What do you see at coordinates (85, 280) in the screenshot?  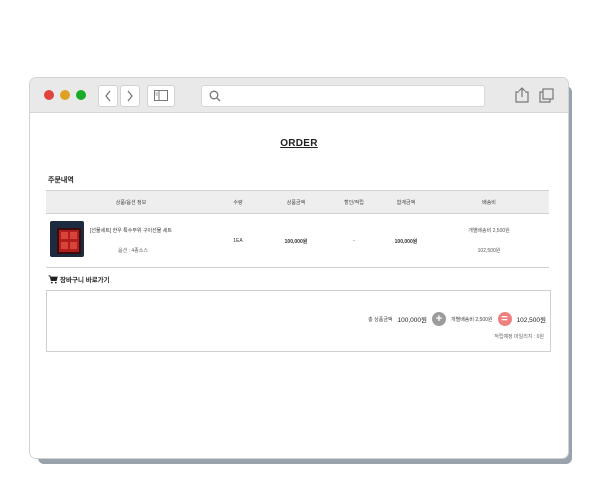 I see `cart-link-label: 장바구니 바로가기` at bounding box center [85, 280].